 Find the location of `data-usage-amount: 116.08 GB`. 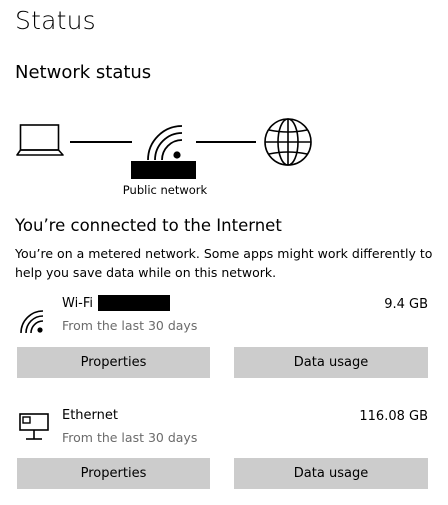

data-usage-amount: 116.08 GB is located at coordinates (393, 416).